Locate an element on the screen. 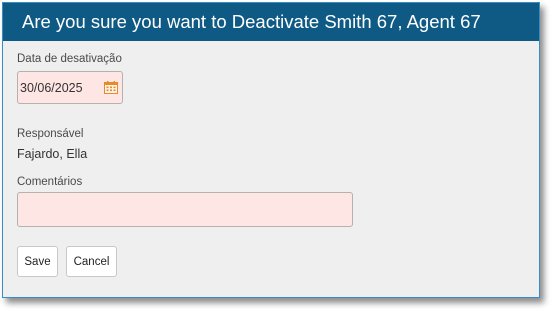  deactivation-date-field: 30/06/2025 is located at coordinates (70, 87).